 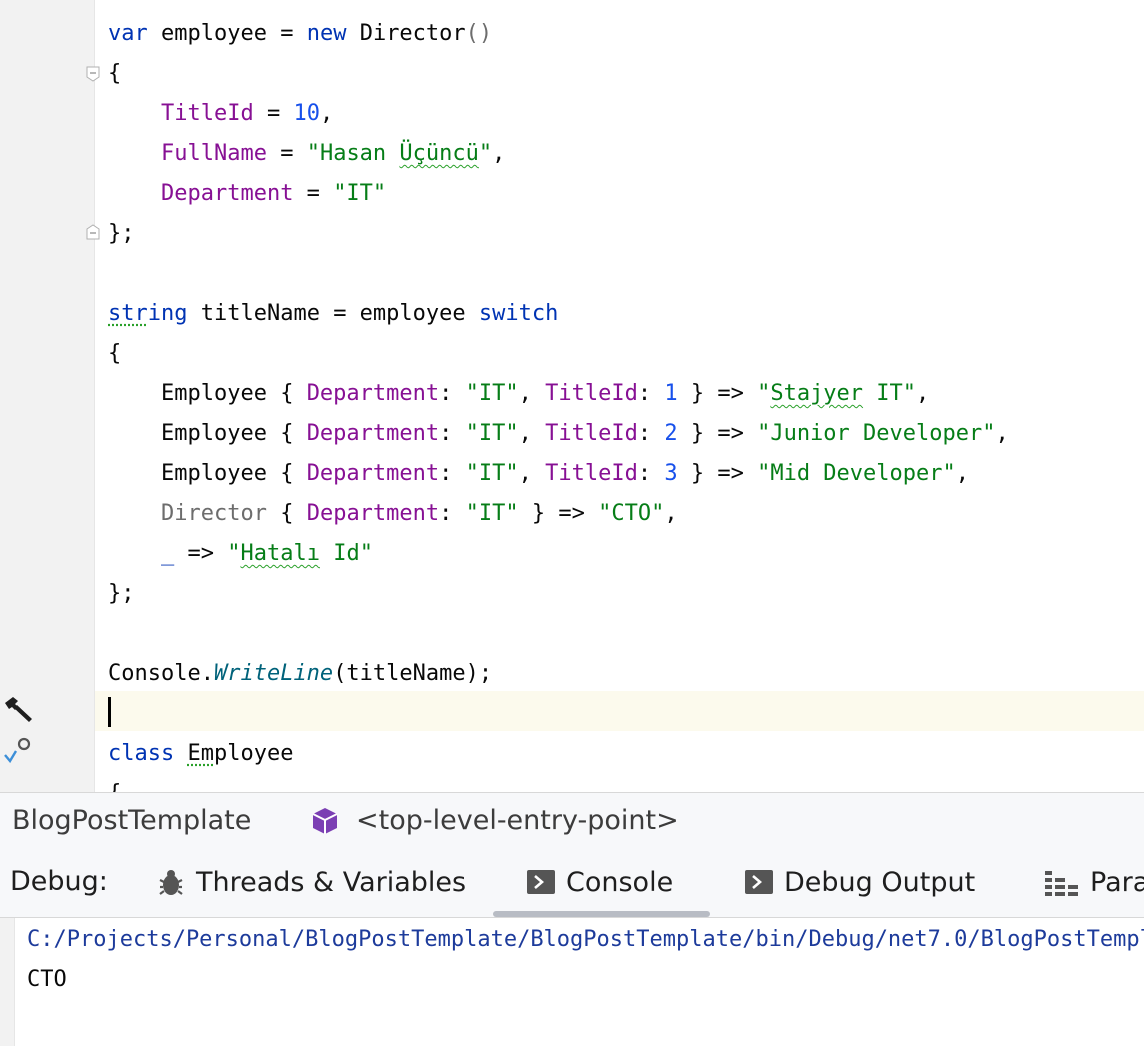 What do you see at coordinates (1117, 882) in the screenshot?
I see `tab-label: Para` at bounding box center [1117, 882].